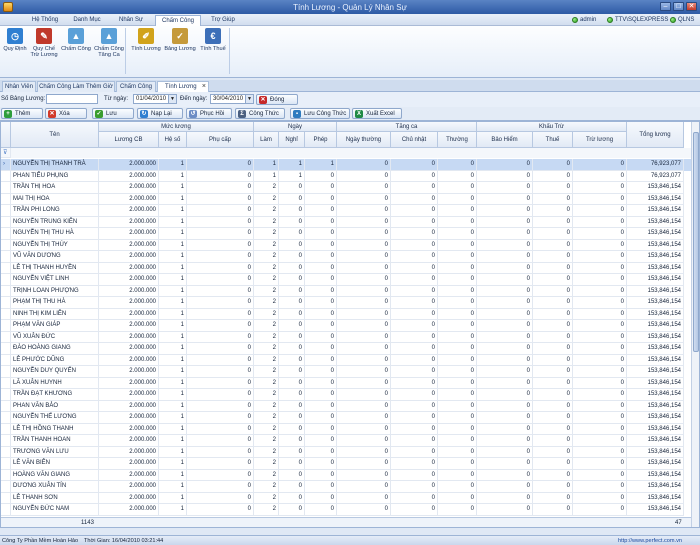  Describe the element at coordinates (320, 113) in the screenshot. I see `save-formula-button: ▪ Lưu Công Thức` at that location.